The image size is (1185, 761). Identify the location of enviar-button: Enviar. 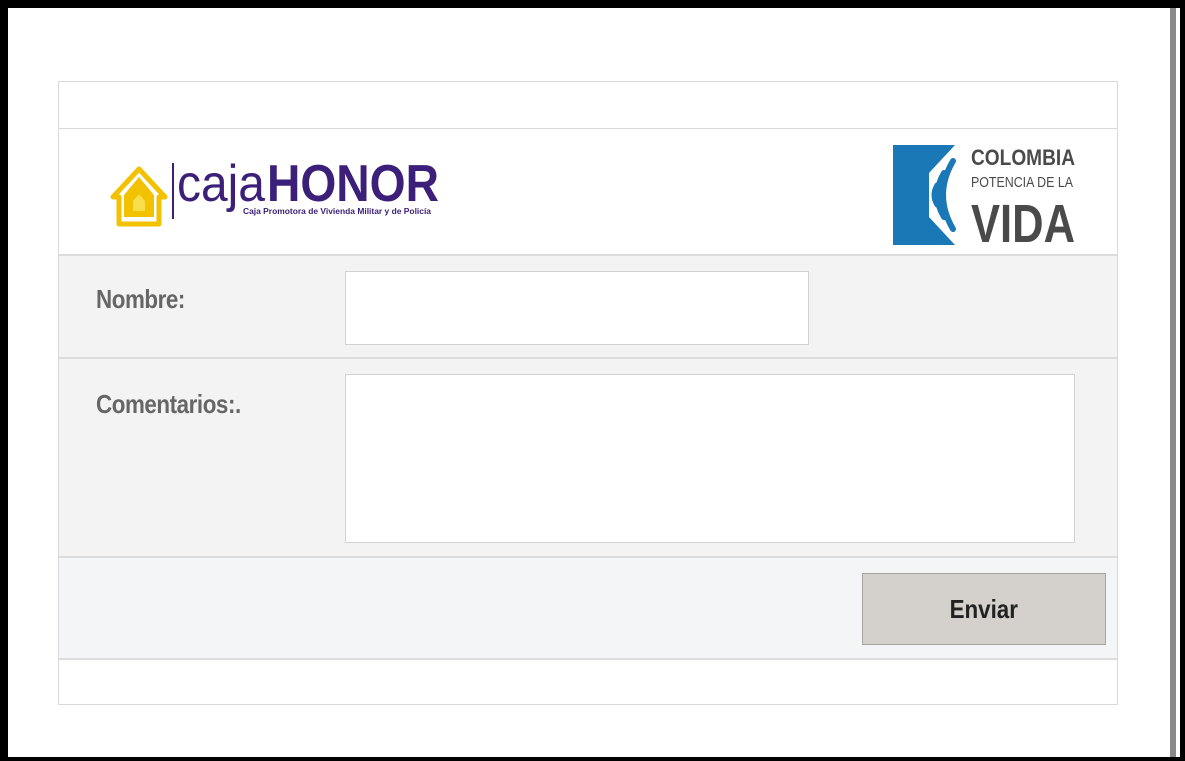
(984, 609).